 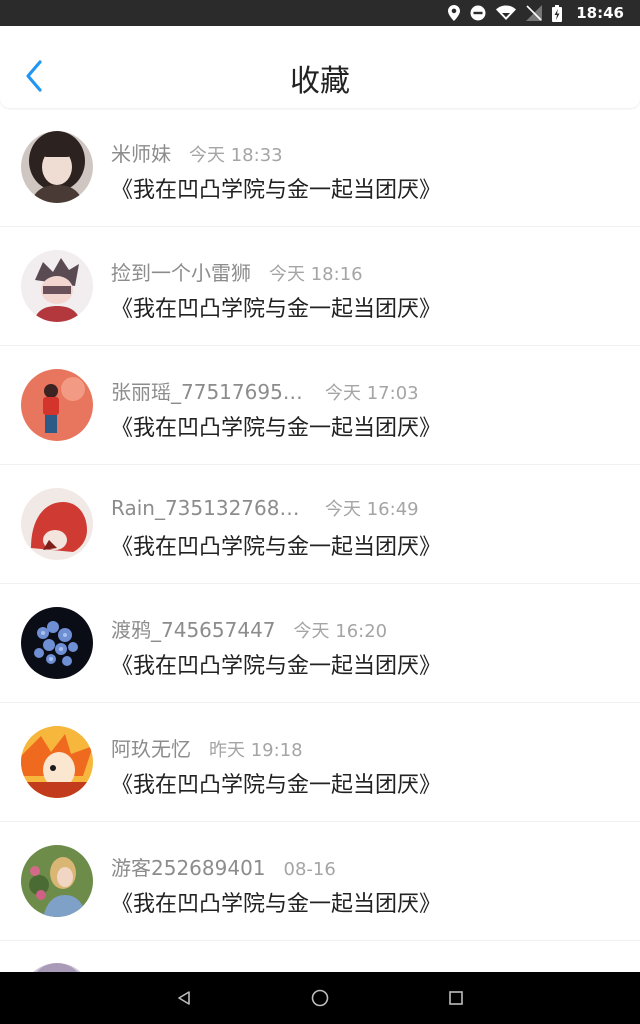 What do you see at coordinates (320, 81) in the screenshot?
I see `page-title: 收藏` at bounding box center [320, 81].